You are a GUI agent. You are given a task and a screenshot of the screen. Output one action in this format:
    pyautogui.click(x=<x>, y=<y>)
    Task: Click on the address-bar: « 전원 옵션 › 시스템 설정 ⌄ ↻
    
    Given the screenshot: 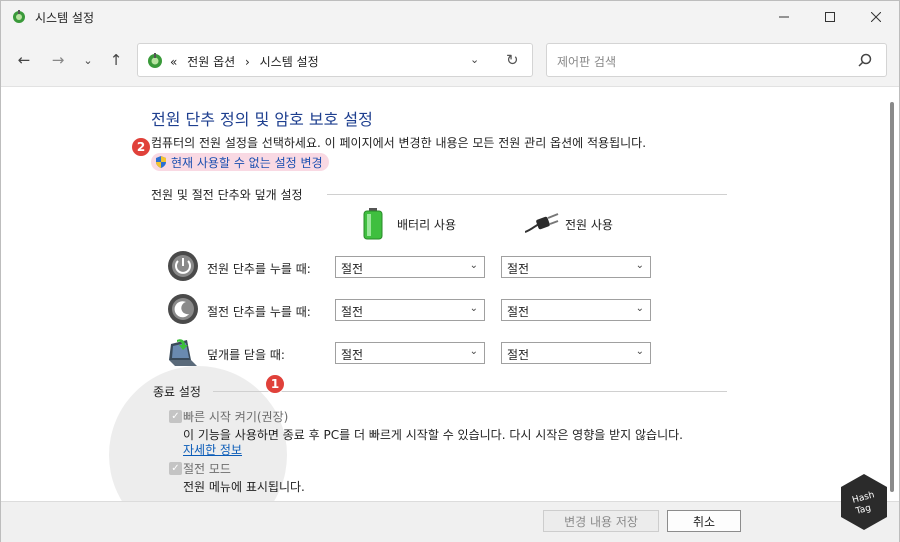 What is the action you would take?
    pyautogui.click(x=335, y=60)
    